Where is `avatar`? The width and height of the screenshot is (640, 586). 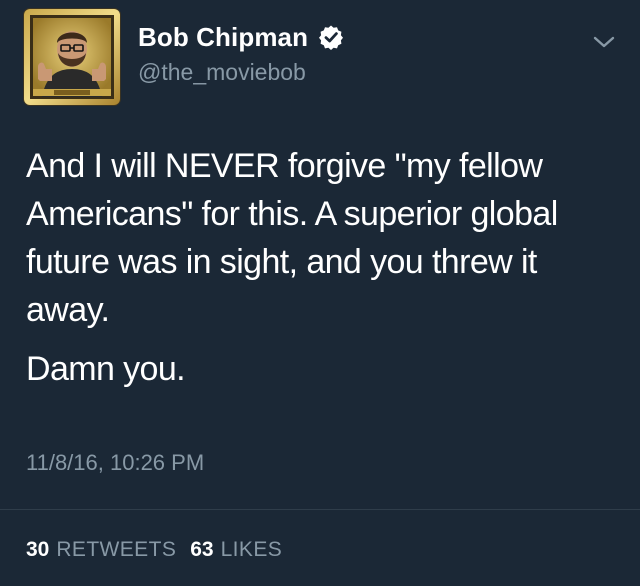 avatar is located at coordinates (72, 57).